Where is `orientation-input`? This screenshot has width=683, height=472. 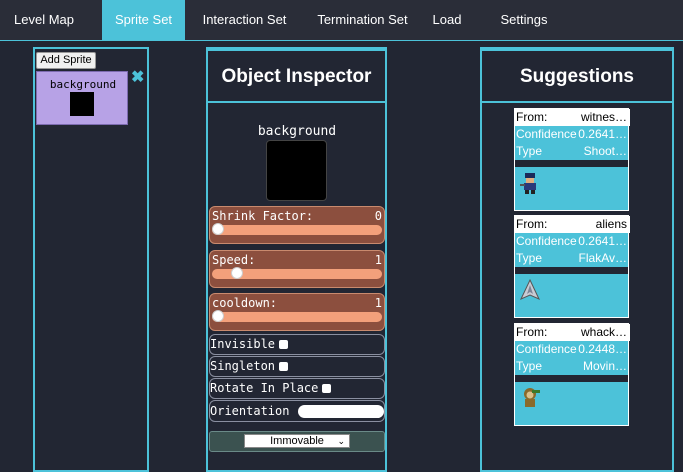
orientation-input is located at coordinates (341, 411).